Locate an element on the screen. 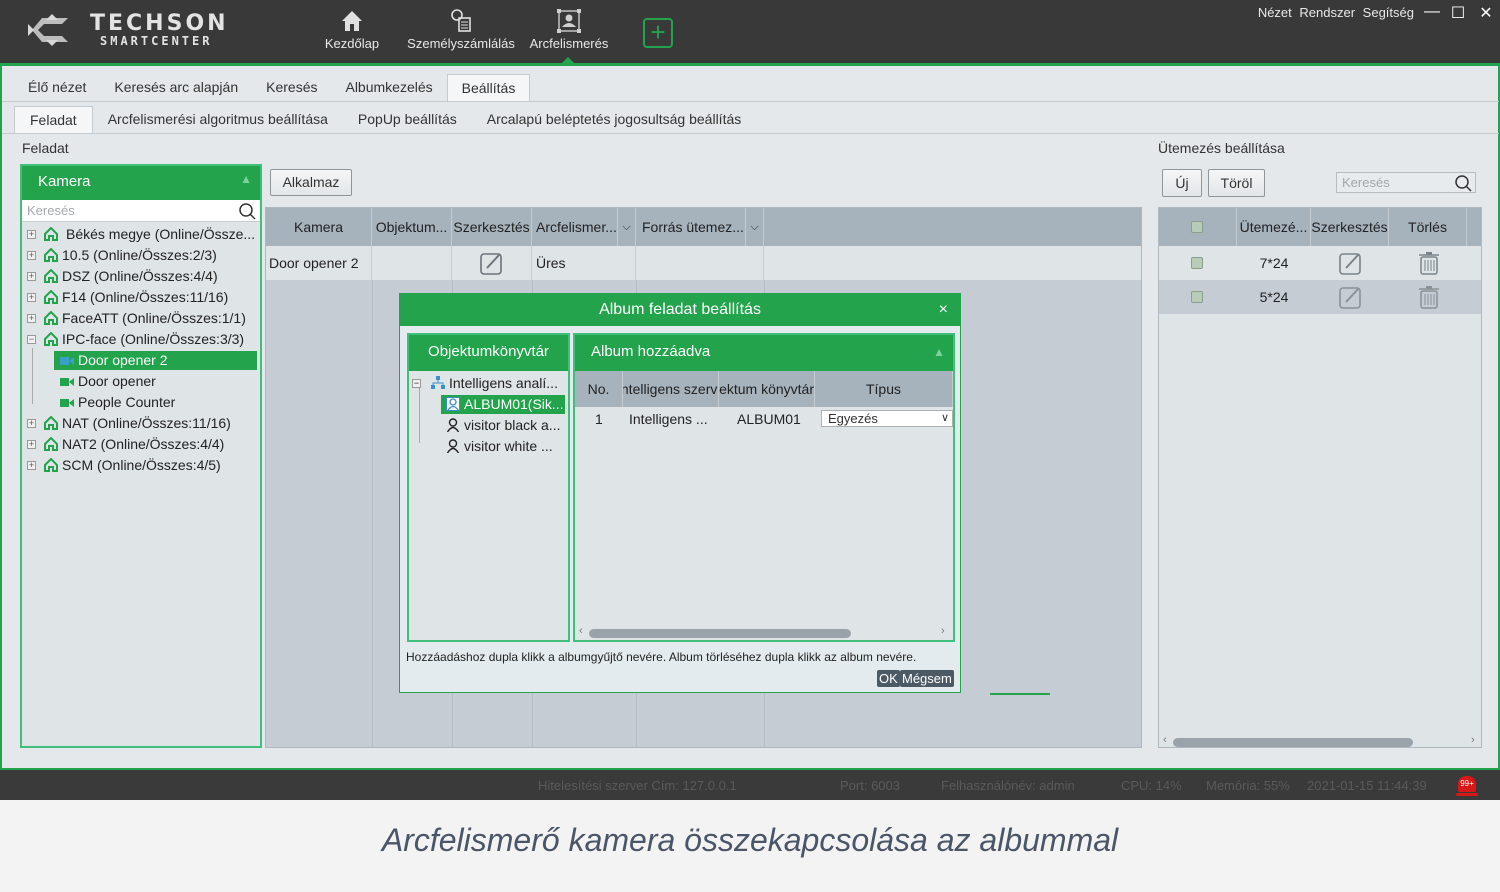 Image resolution: width=1500 pixels, height=892 pixels. tree-group: + SCM (Online/Összes:4/5) is located at coordinates (141, 465).